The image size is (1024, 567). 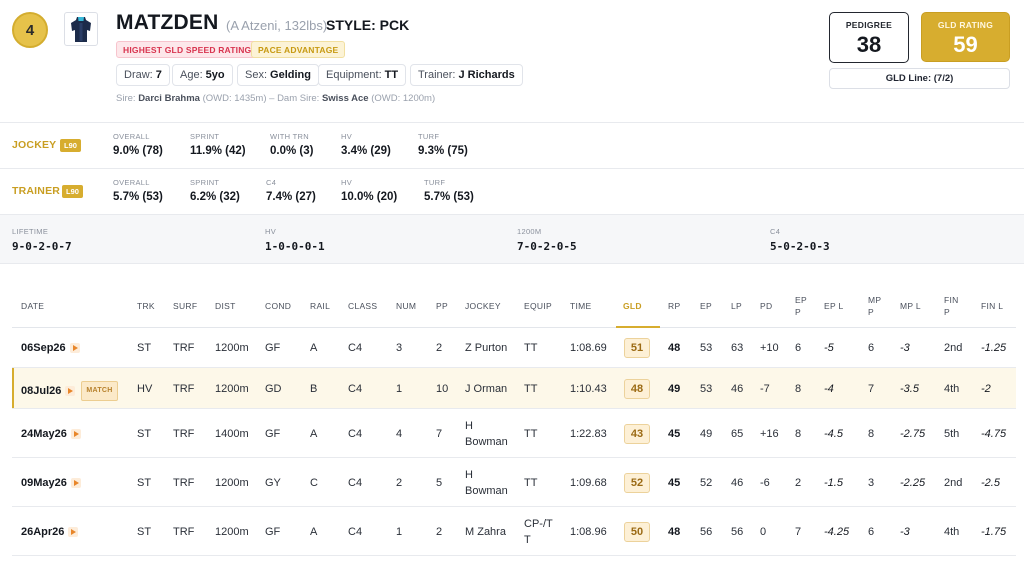 I want to click on cell-ep-p: 6, so click(x=798, y=348).